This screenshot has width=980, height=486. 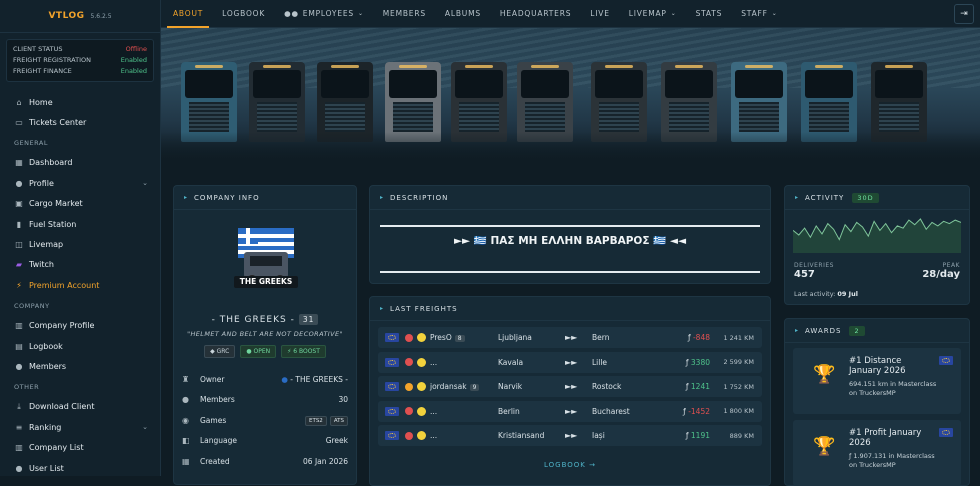 I want to click on status-row: Freight Registration Enabled, so click(x=80, y=60).